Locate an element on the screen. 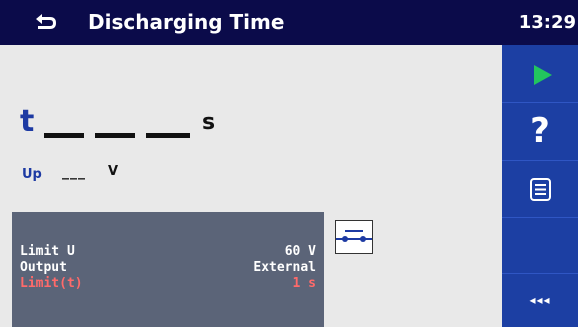  param-label: Limit(t) is located at coordinates (51, 283).